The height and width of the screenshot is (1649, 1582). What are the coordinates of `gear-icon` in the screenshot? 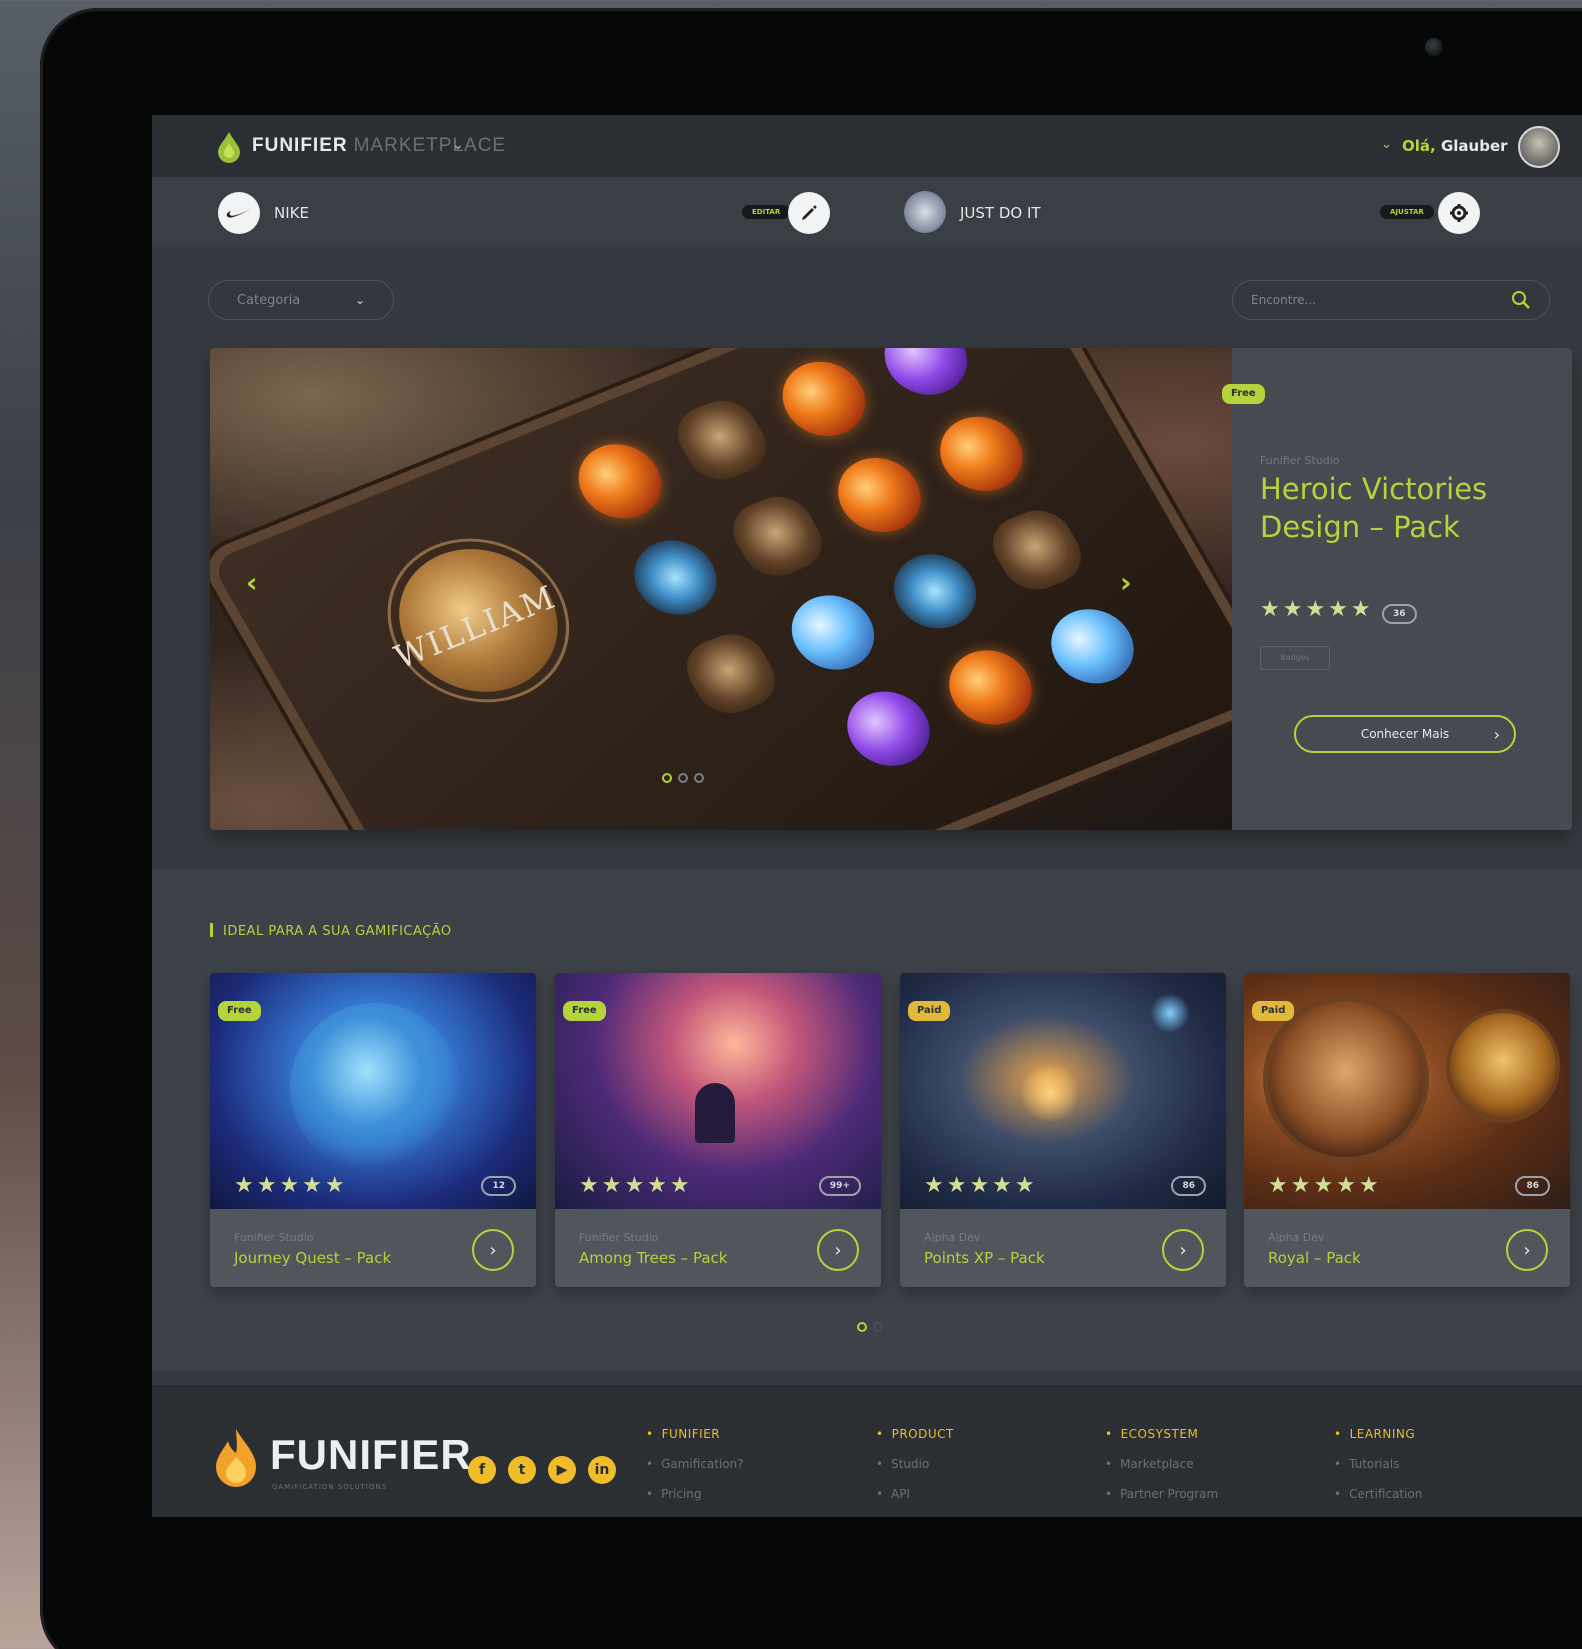 It's located at (1459, 213).